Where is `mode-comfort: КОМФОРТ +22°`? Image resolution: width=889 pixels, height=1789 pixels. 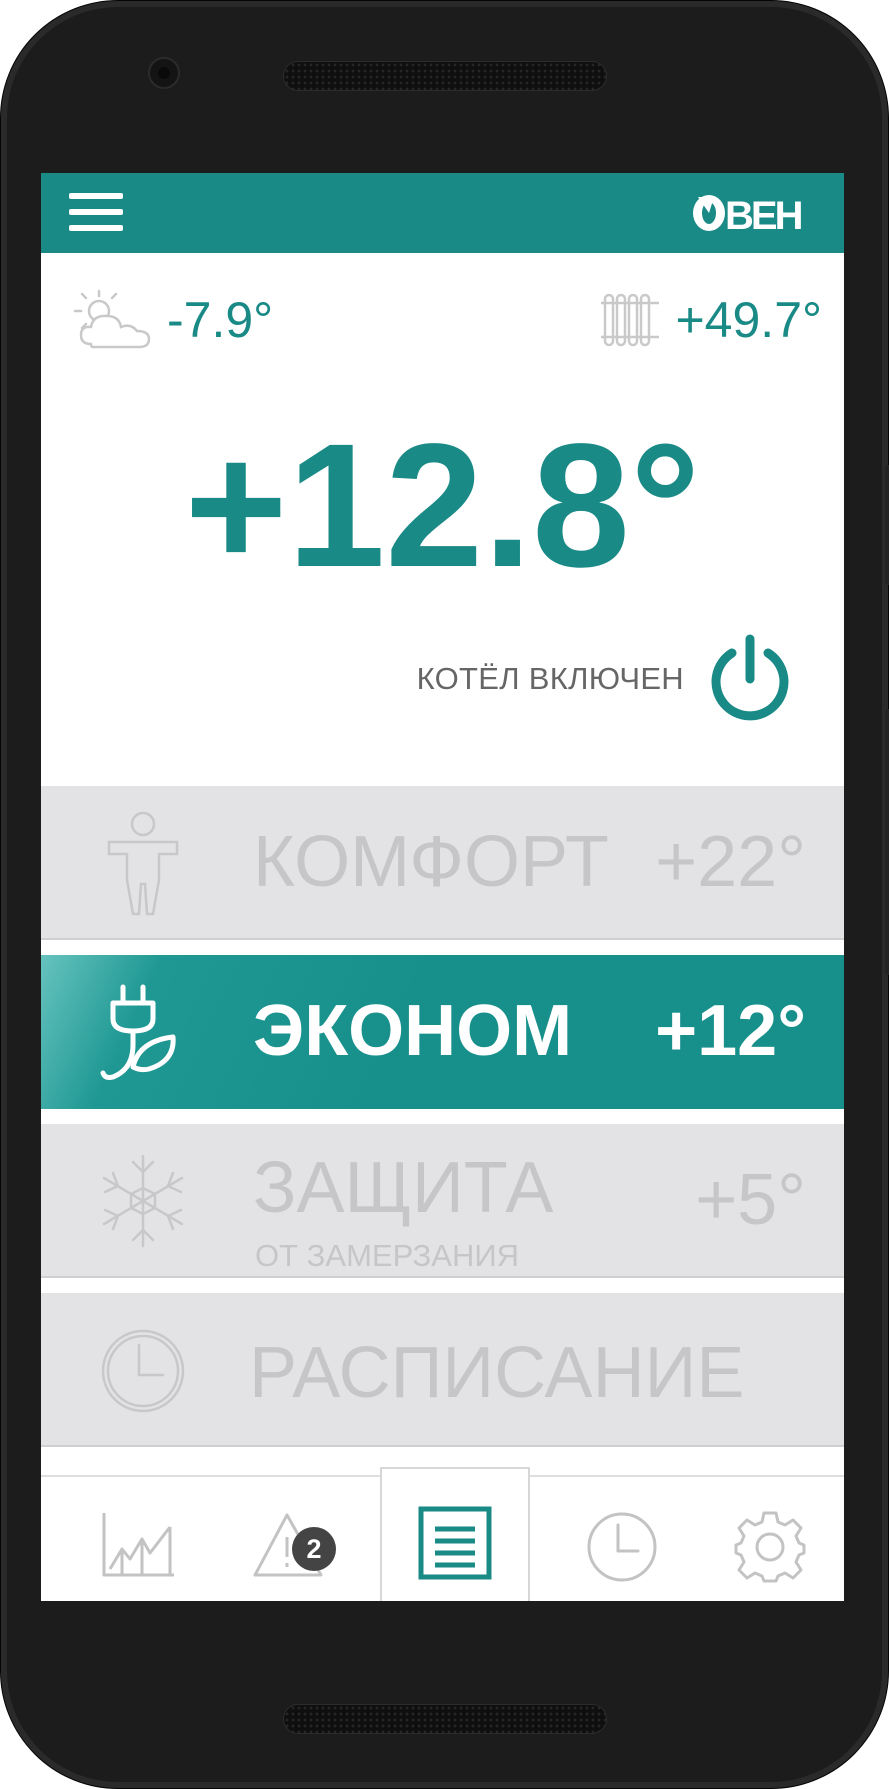
mode-comfort: КОМФОРТ +22° is located at coordinates (442, 863).